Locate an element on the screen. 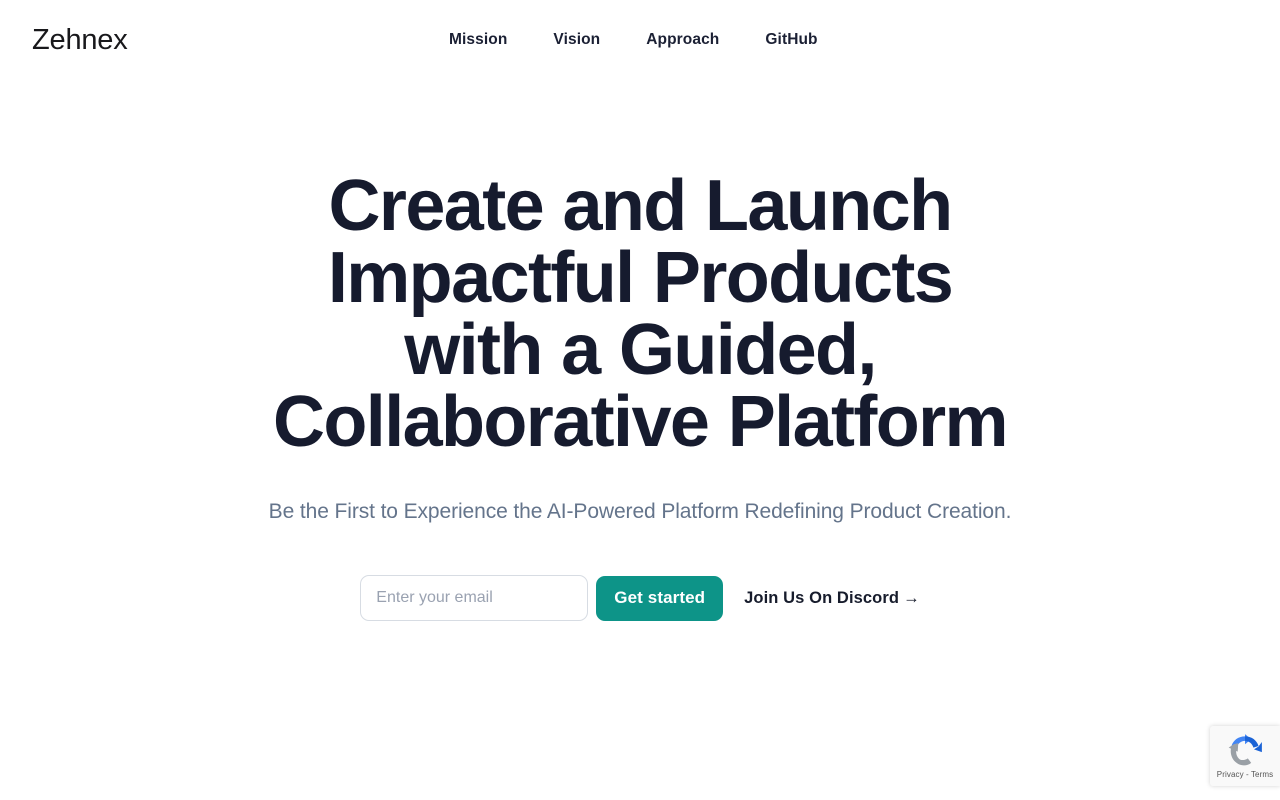 This screenshot has width=1280, height=800. email-input is located at coordinates (474, 598).